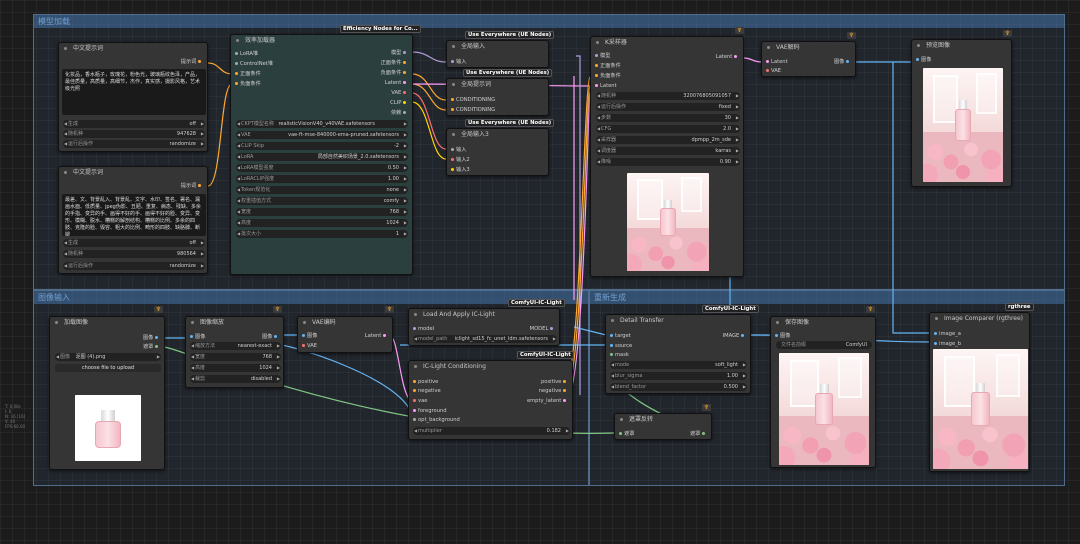 Image resolution: width=1080 pixels, height=544 pixels. What do you see at coordinates (808, 47) in the screenshot?
I see `node-title: VAE解码` at bounding box center [808, 47].